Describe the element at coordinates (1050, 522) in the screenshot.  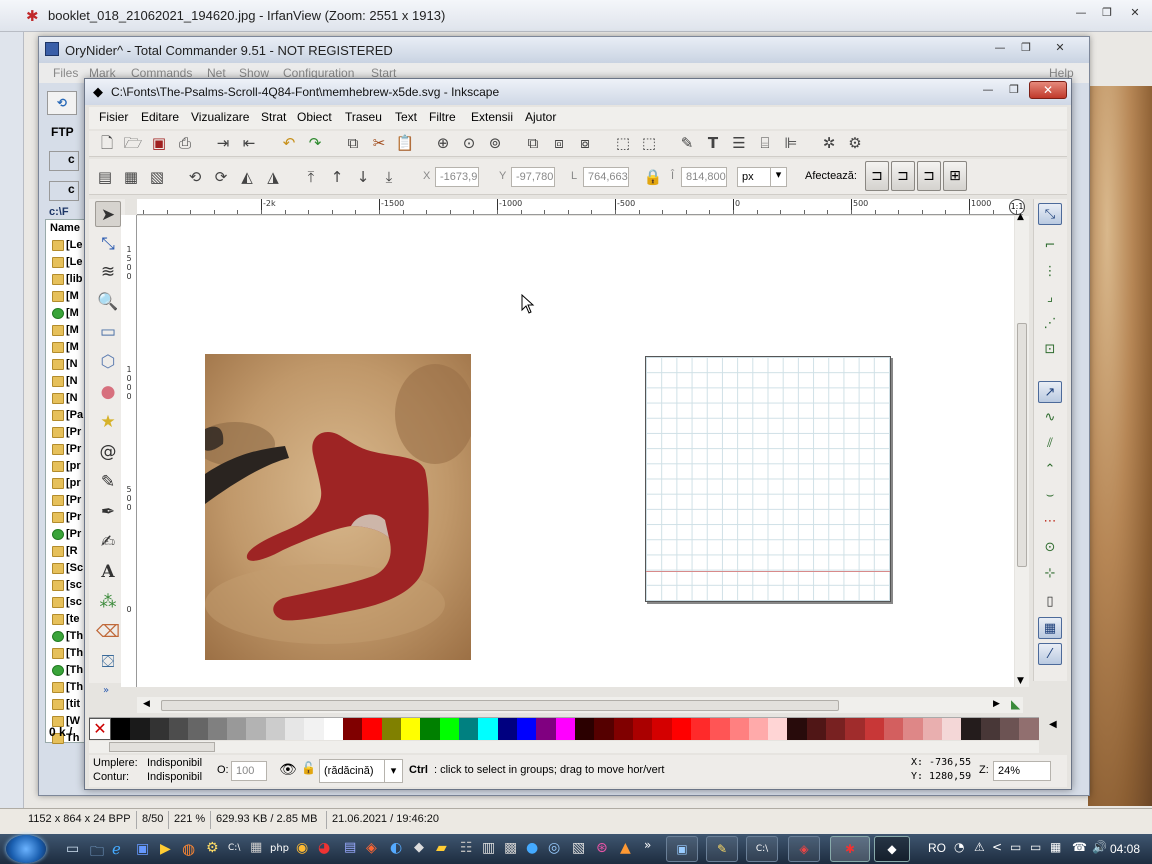
I see `snap-midpoint-icon: ⋯` at that location.